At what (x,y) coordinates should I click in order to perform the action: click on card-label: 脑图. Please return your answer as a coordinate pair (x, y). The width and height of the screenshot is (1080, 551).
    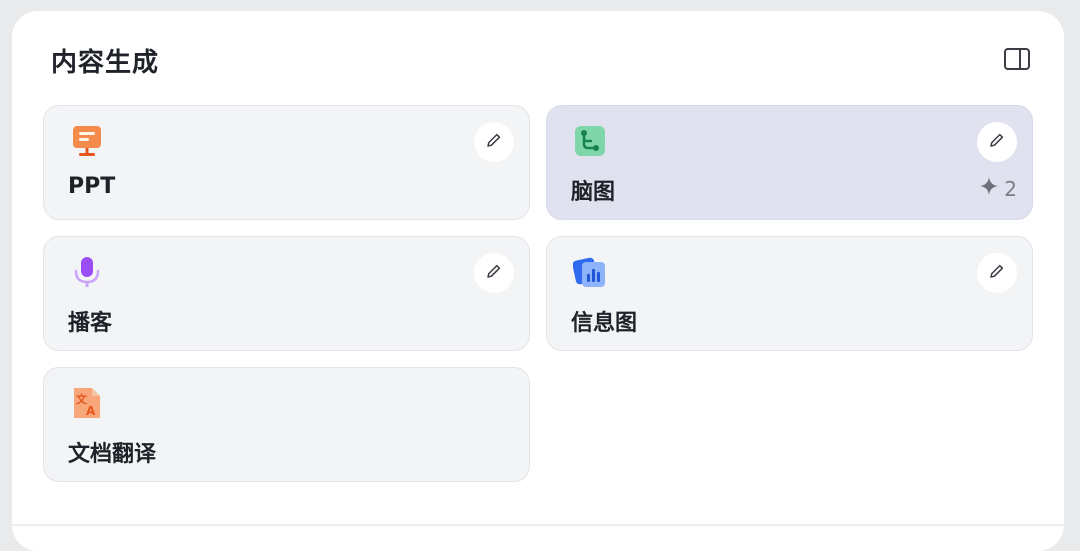
    Looking at the image, I should click on (593, 192).